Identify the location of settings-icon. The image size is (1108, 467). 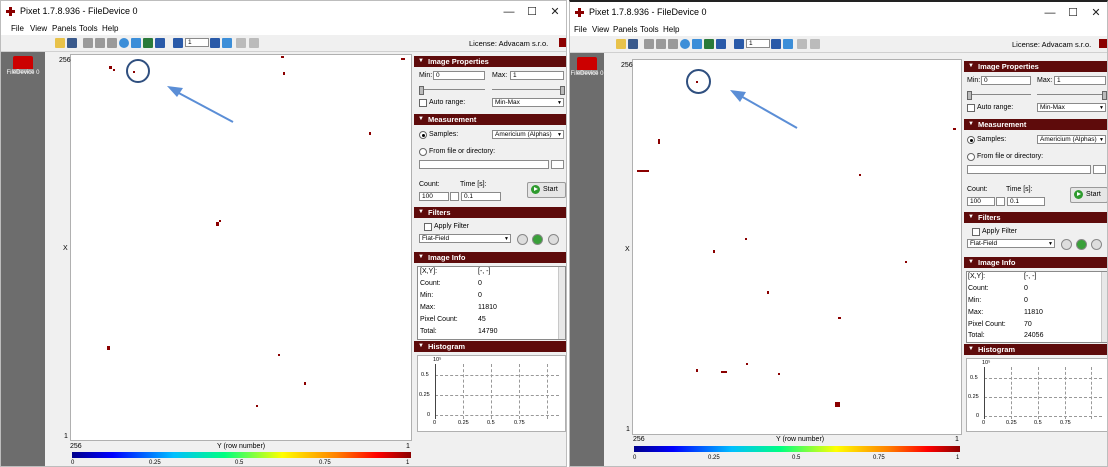
(802, 44).